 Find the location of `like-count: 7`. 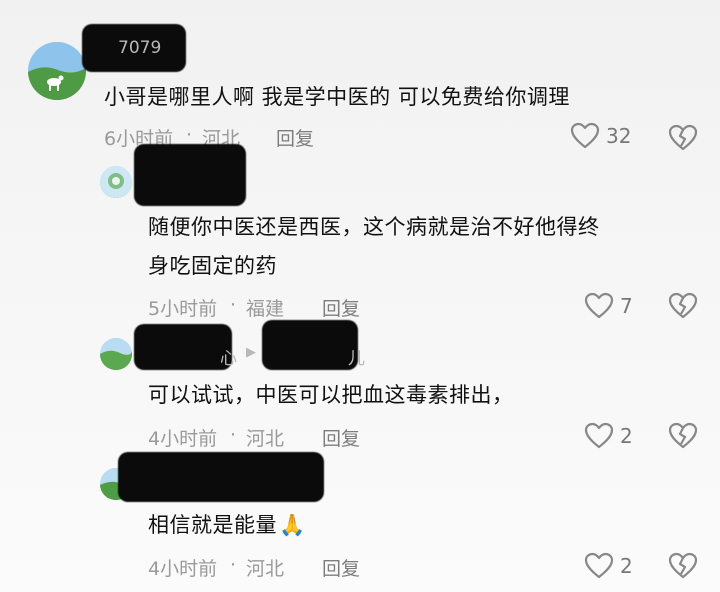

like-count: 7 is located at coordinates (626, 305).